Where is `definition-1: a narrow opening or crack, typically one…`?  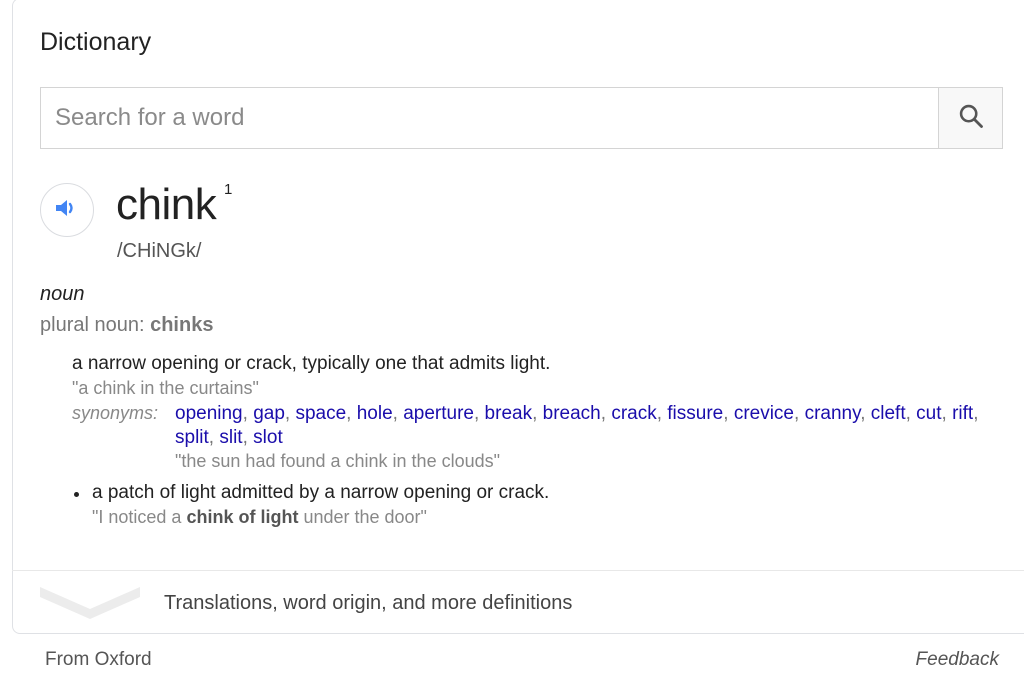 definition-1: a narrow opening or crack, typically one… is located at coordinates (311, 363).